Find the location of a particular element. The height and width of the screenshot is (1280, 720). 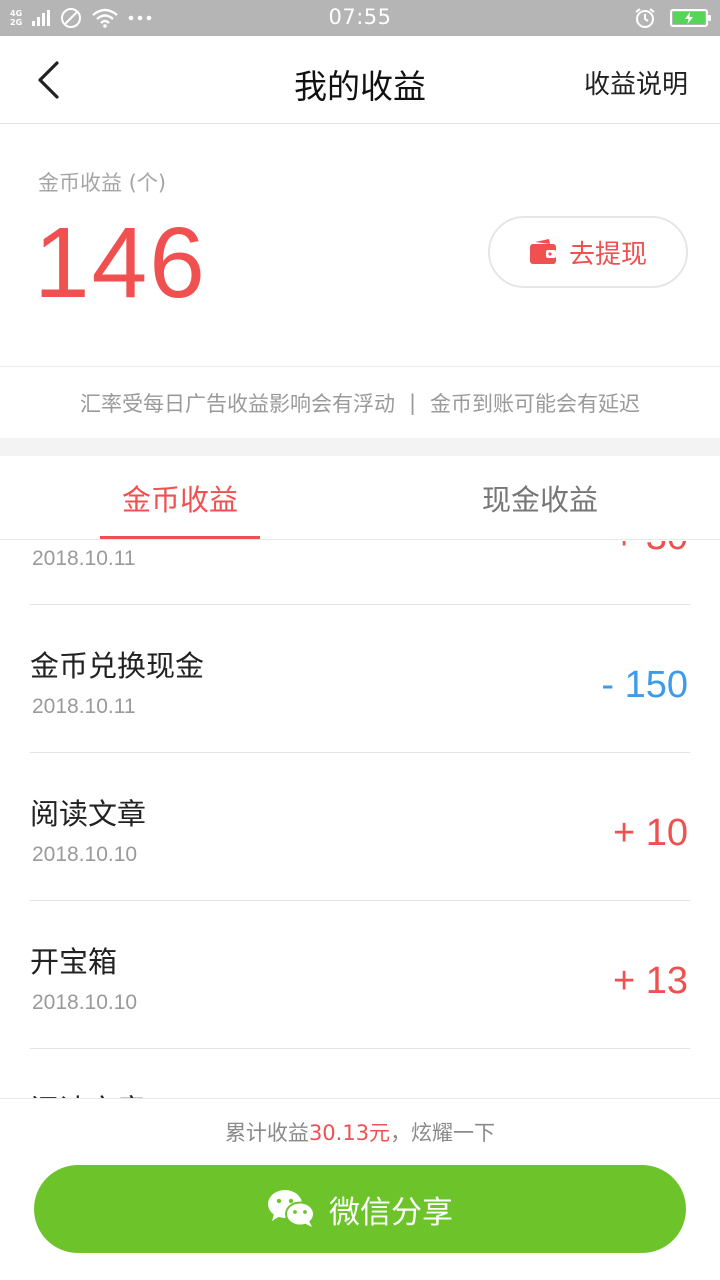

list-item: 金币兑换现金 2018.10.11 - 150 is located at coordinates (360, 679).